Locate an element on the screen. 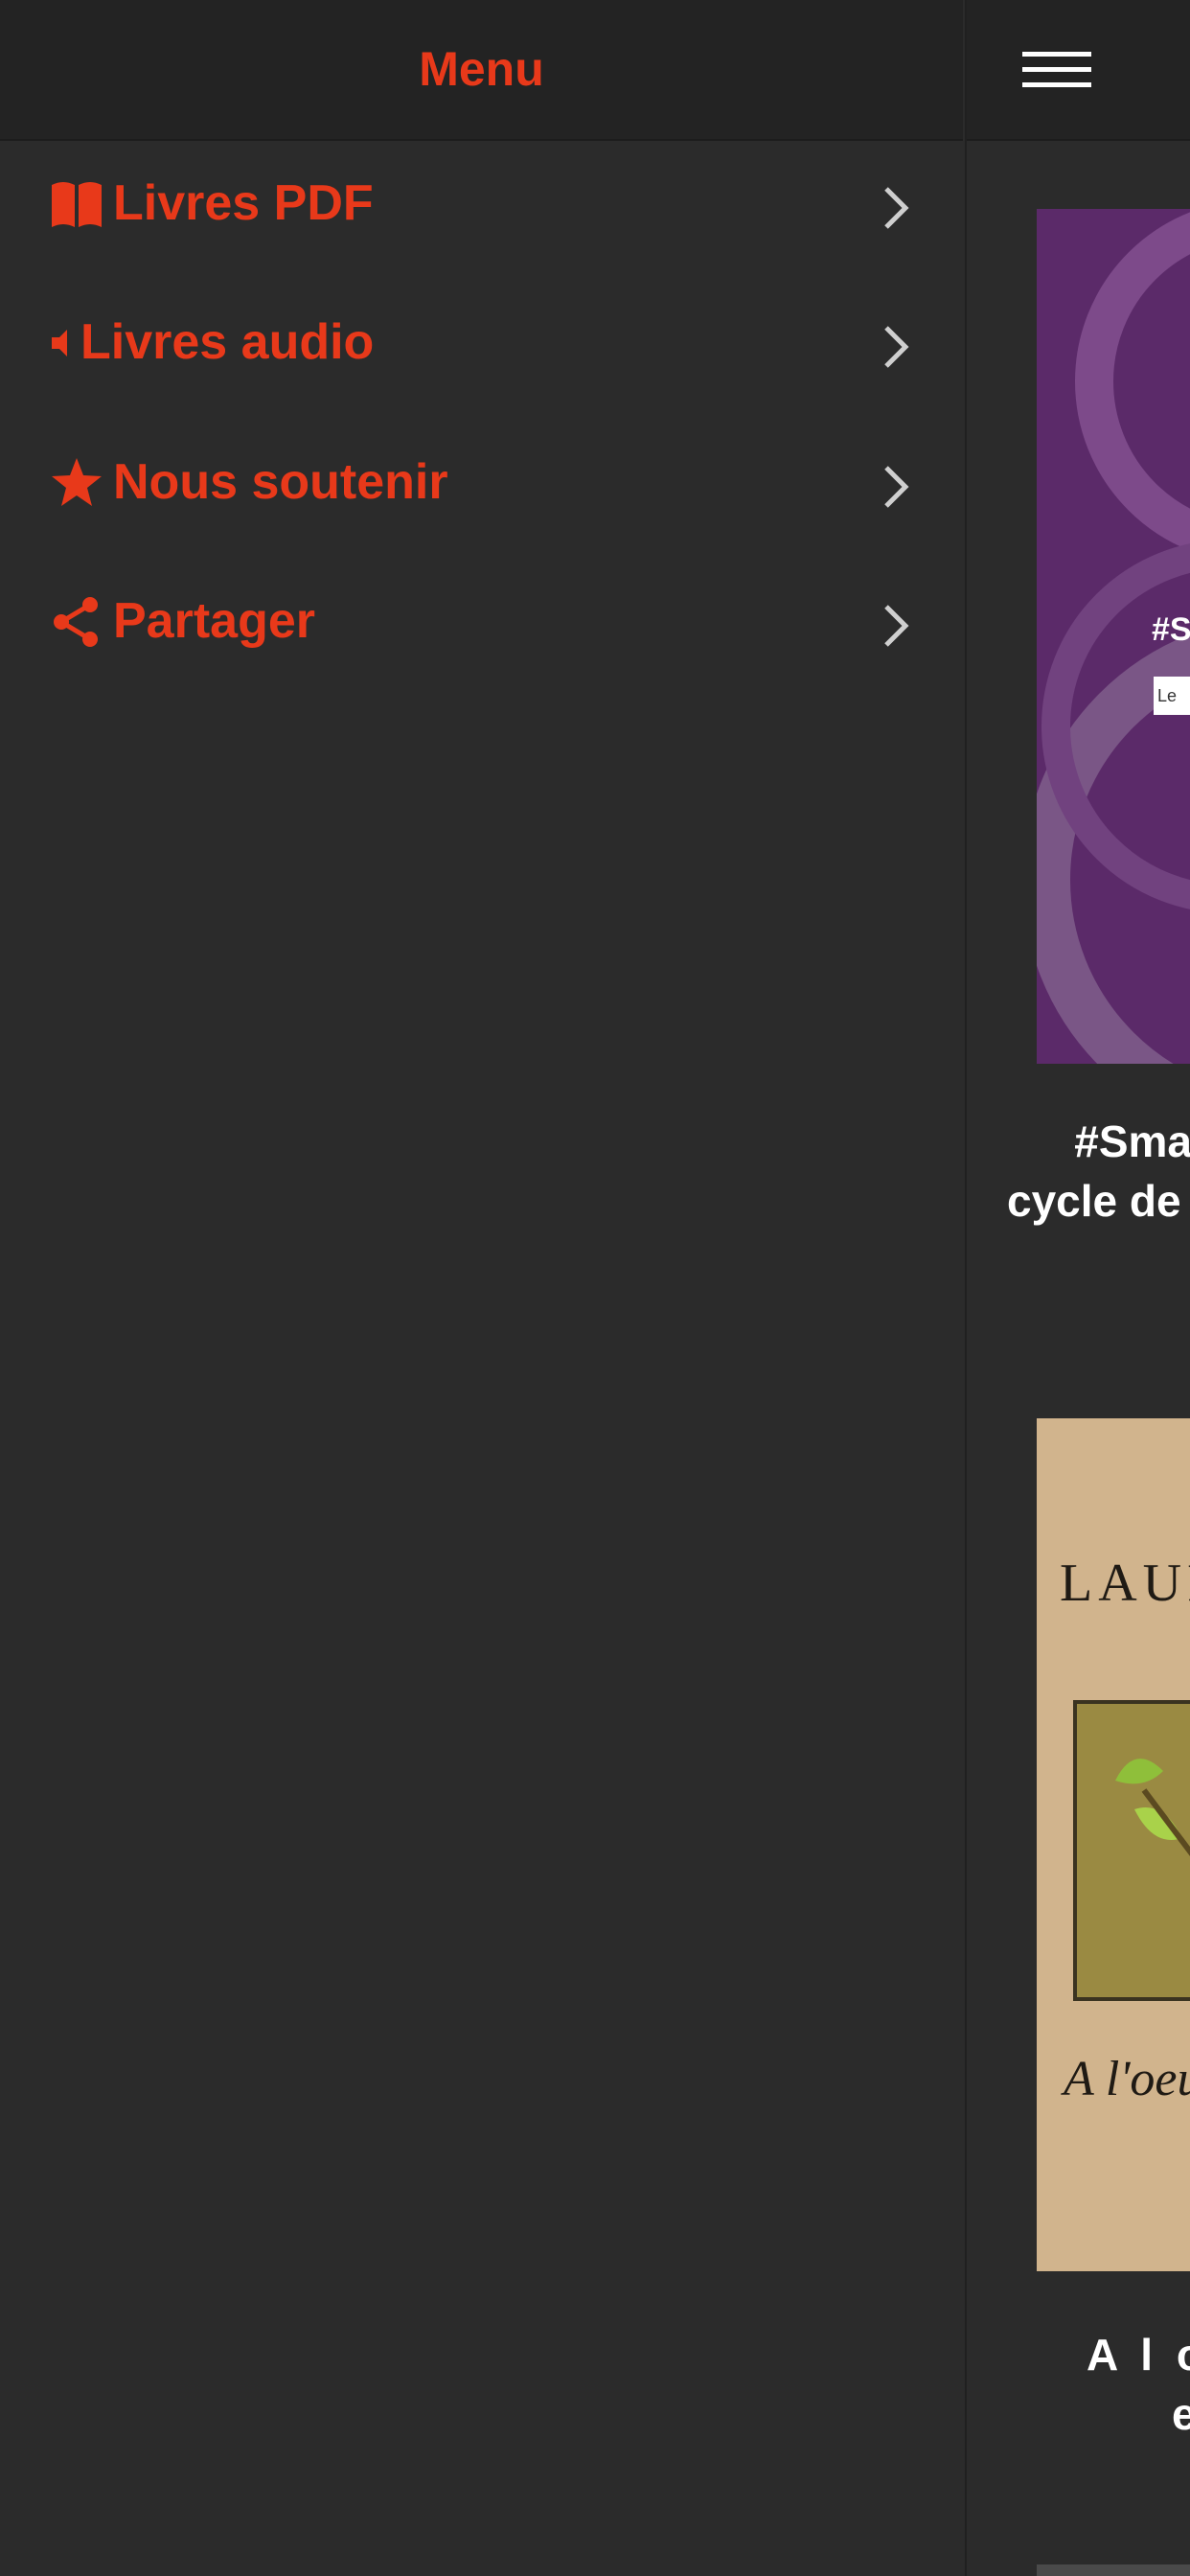 This screenshot has width=1190, height=2576. drawer-title: Menu is located at coordinates (482, 69).